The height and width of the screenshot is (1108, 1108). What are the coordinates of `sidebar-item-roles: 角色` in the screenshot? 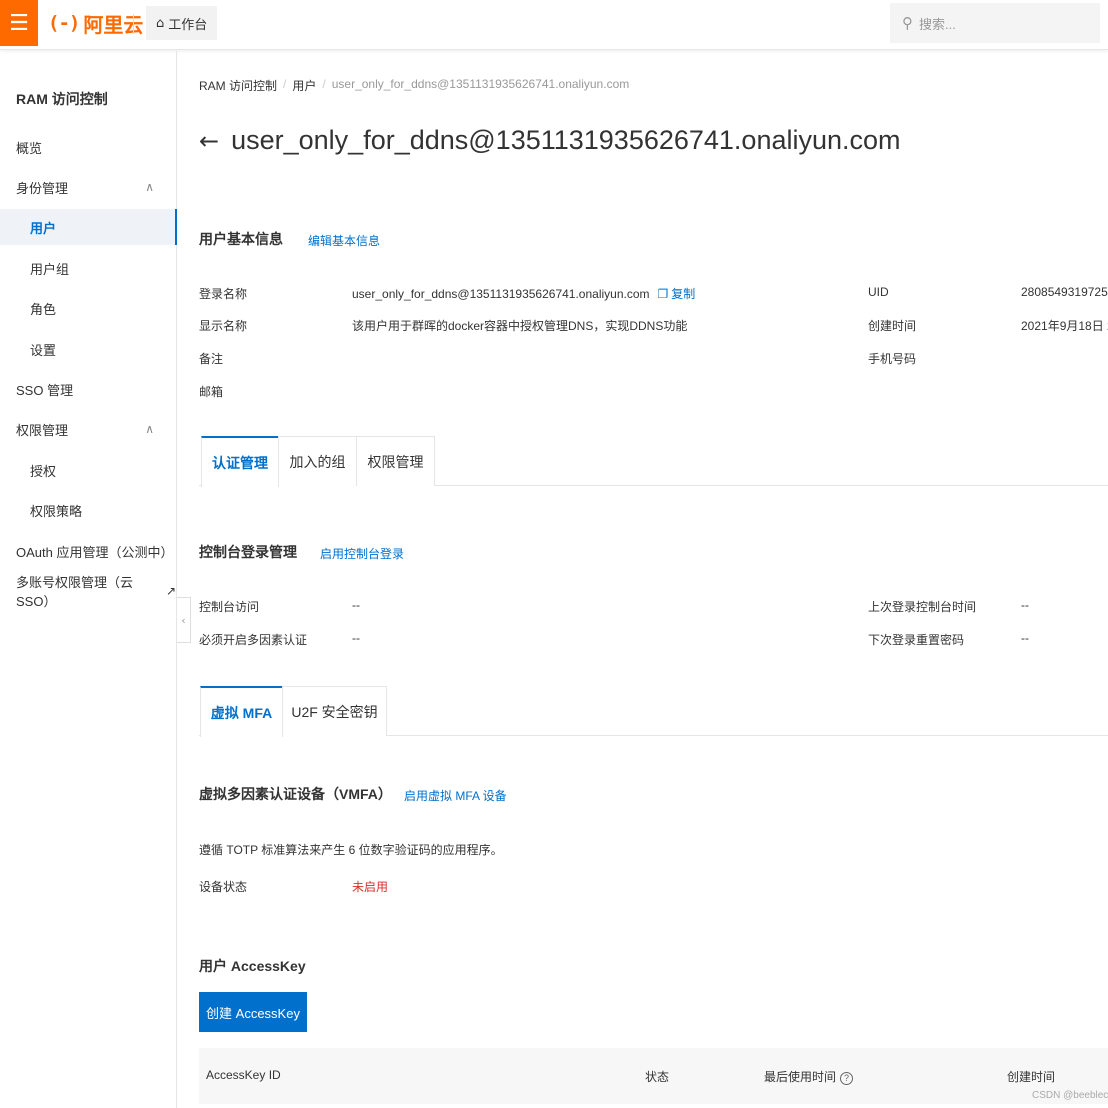 It's located at (88, 308).